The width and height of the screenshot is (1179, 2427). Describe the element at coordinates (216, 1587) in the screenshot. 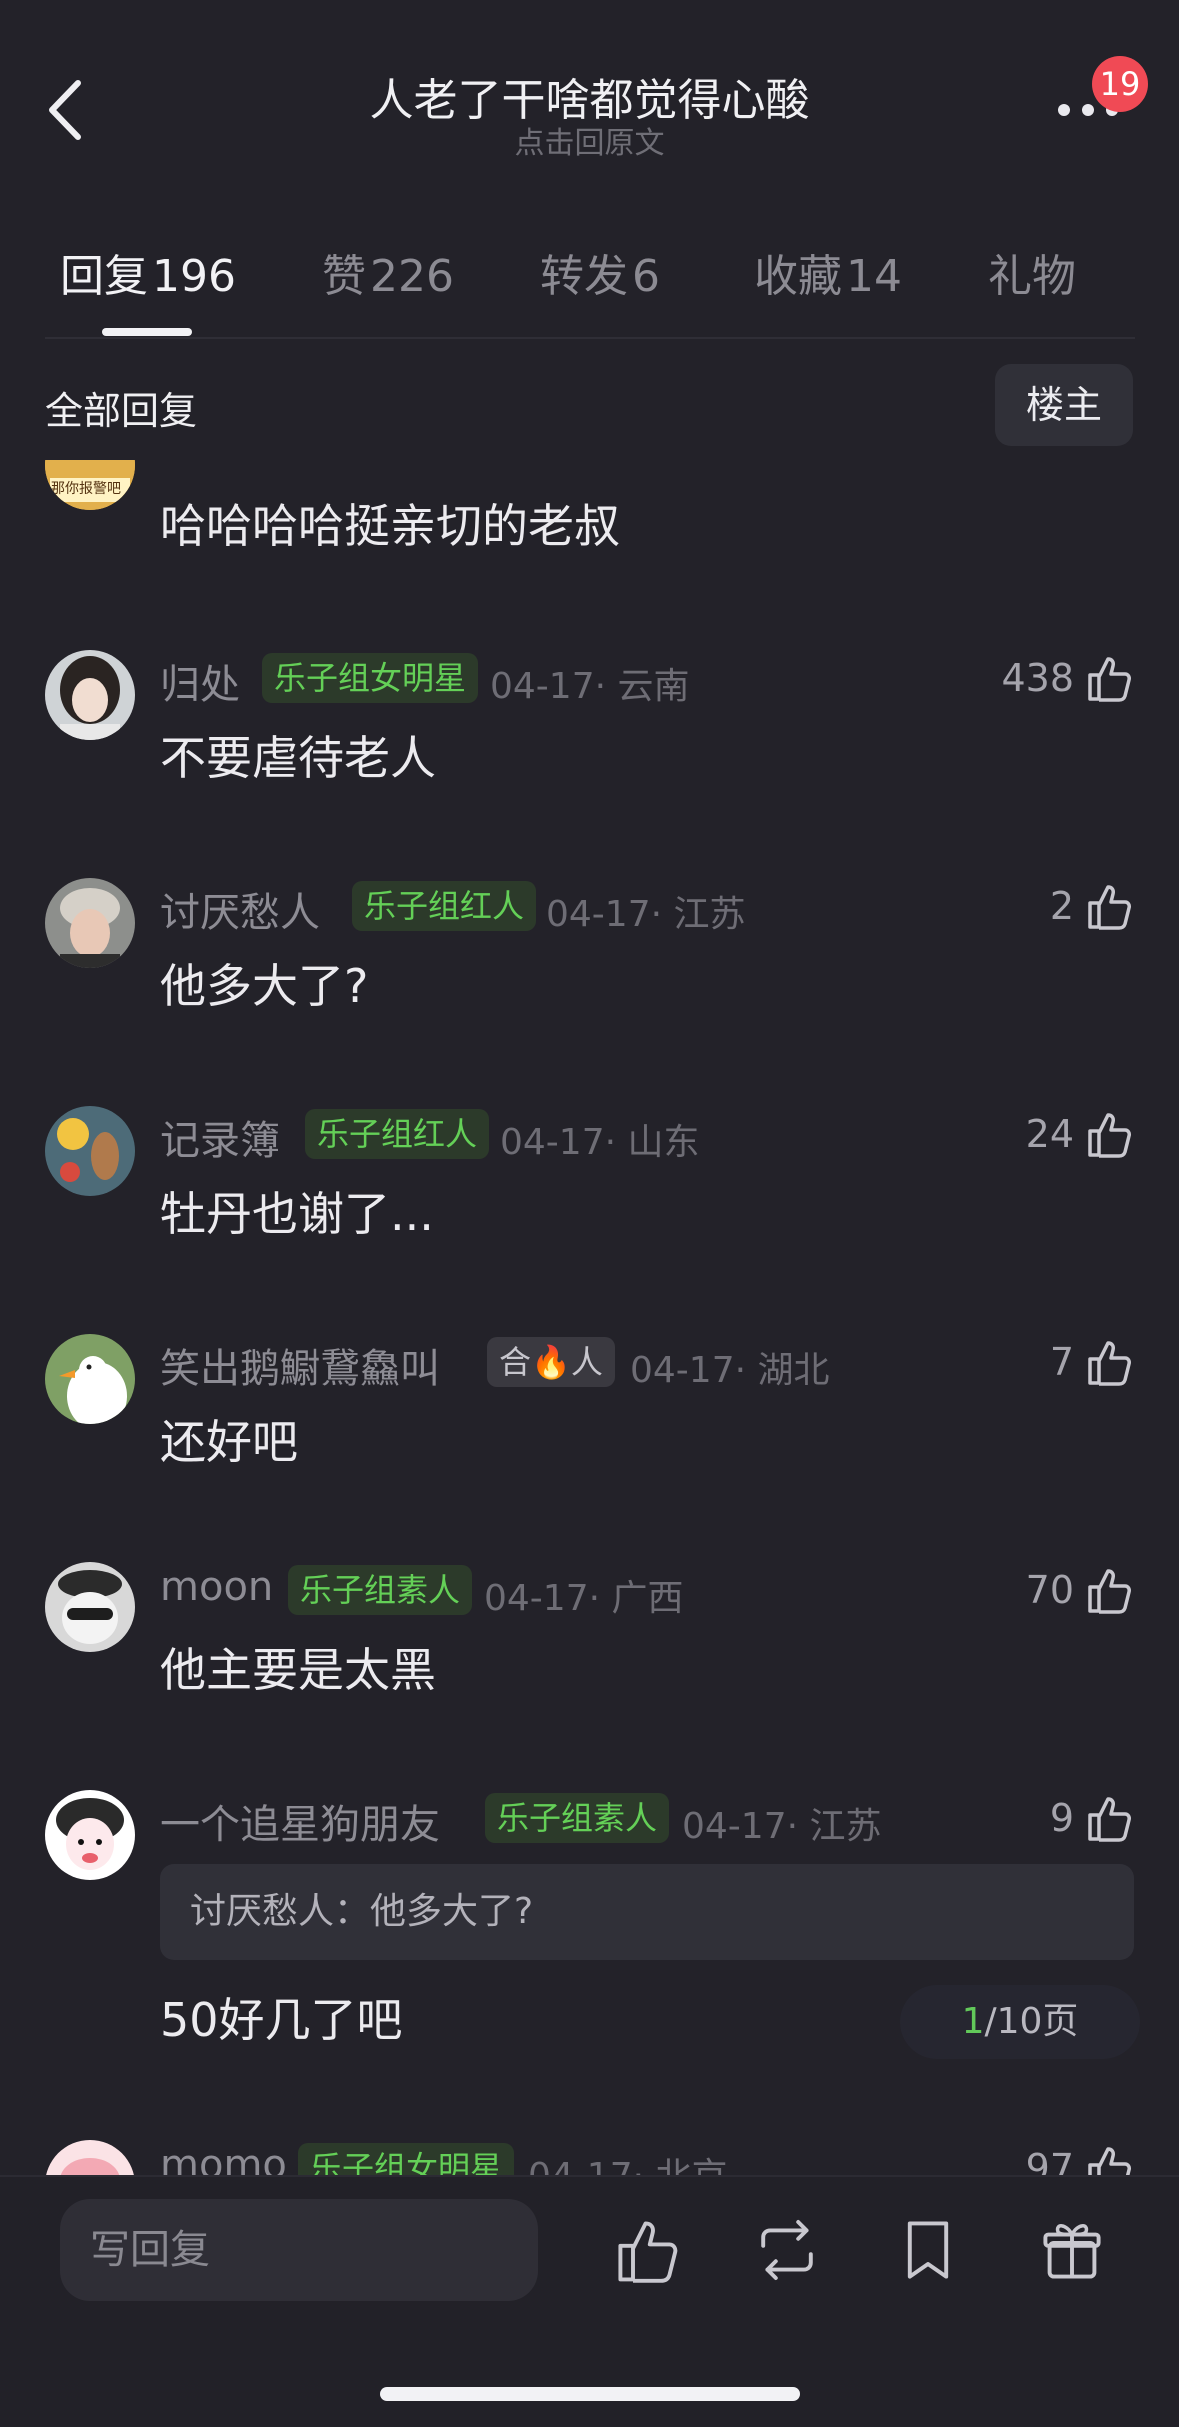

I see `username: moon` at that location.